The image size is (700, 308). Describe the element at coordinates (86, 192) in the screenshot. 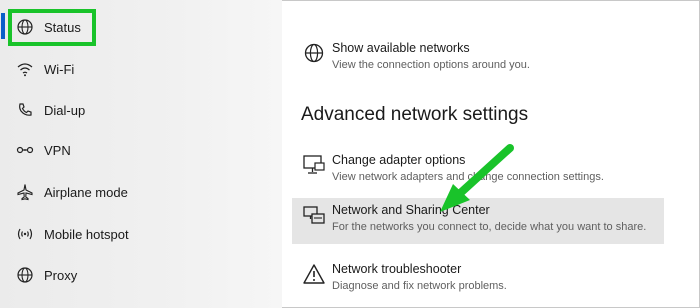

I see `sidebar-item-label: Airplane mode` at that location.